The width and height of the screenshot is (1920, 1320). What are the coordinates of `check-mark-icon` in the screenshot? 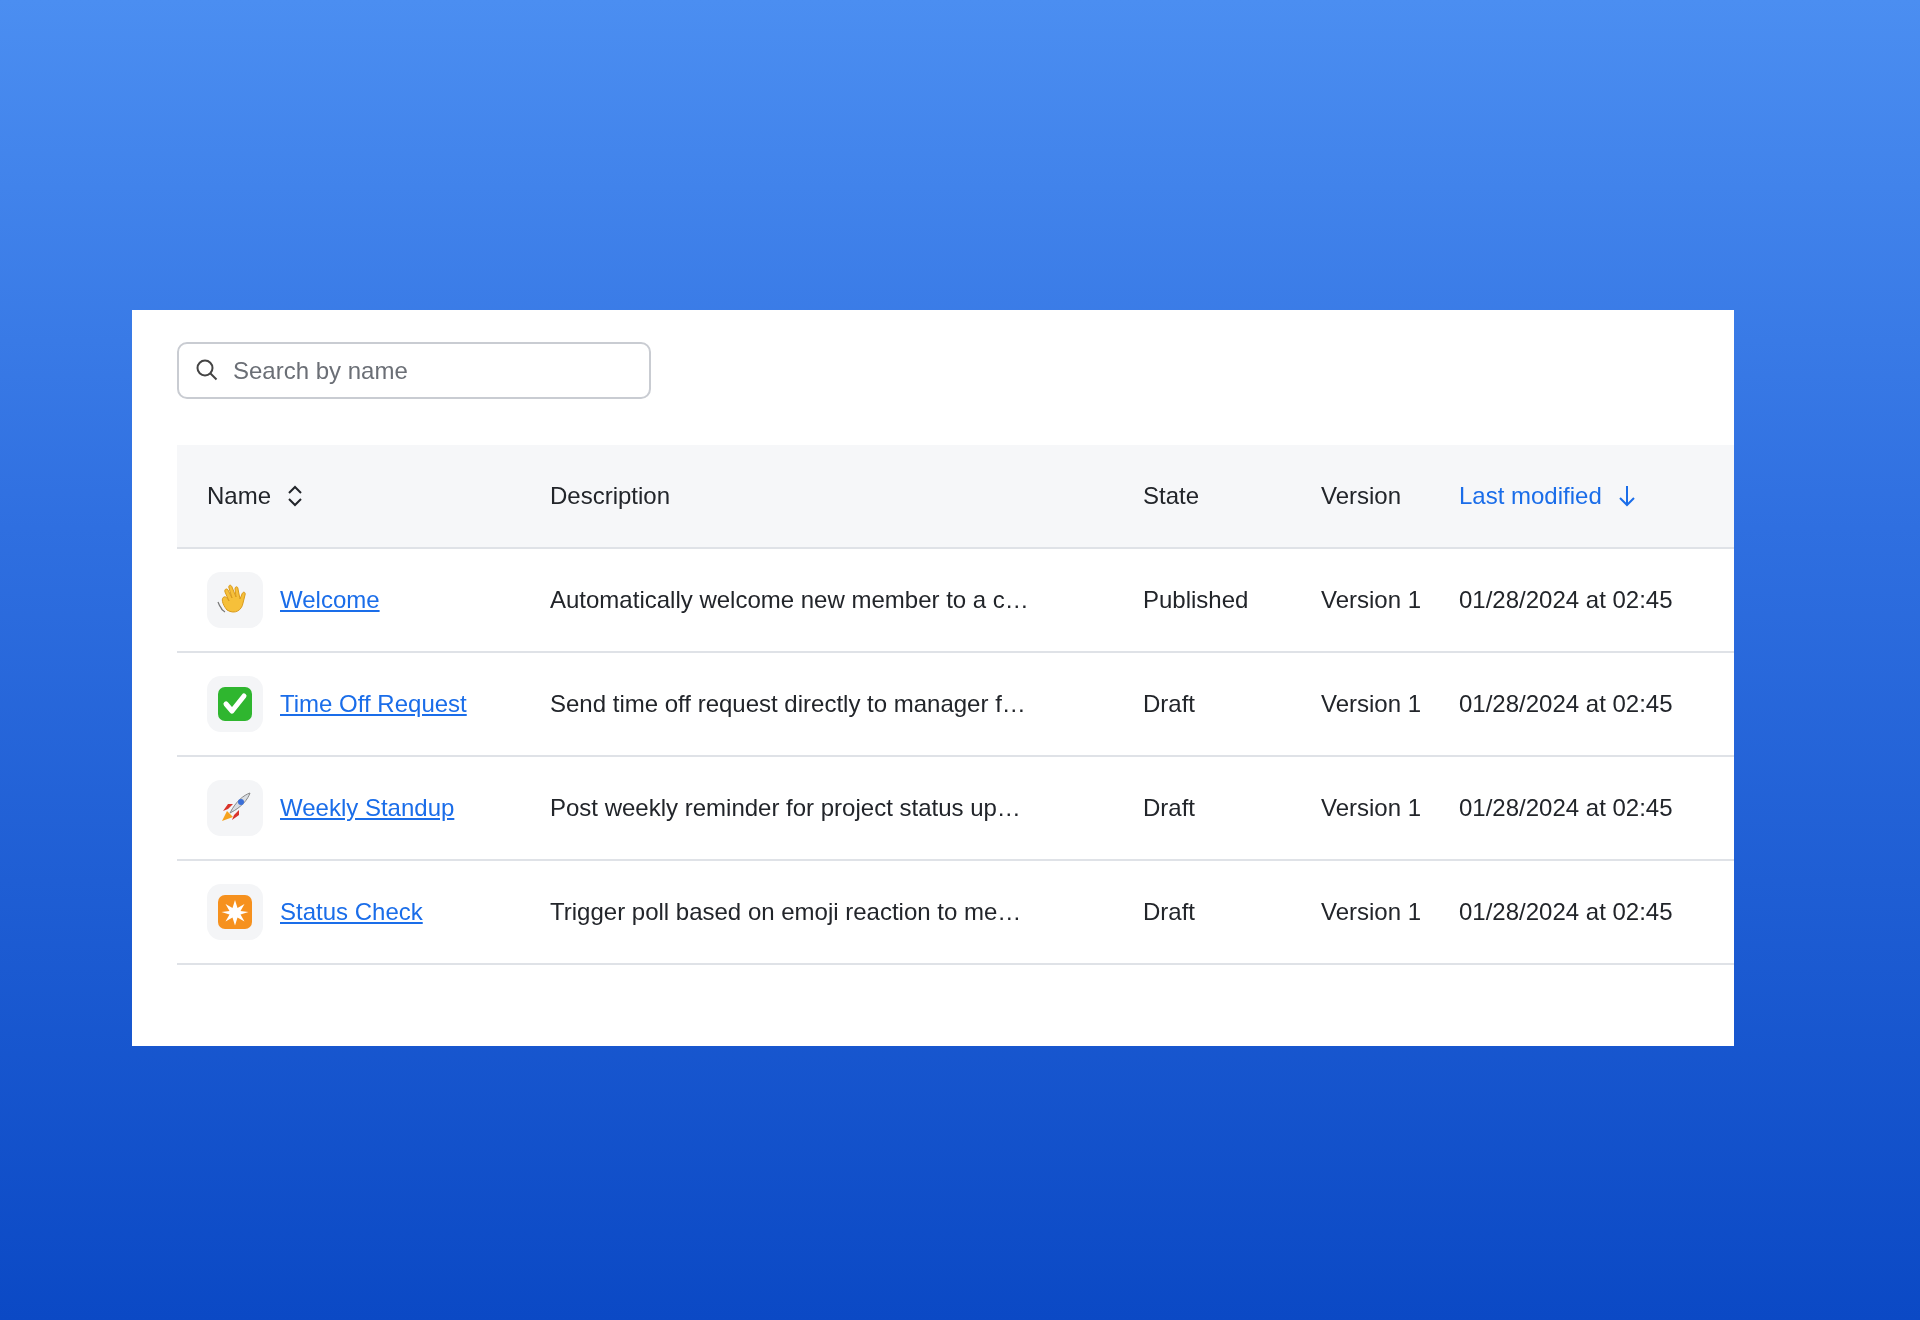 It's located at (235, 704).